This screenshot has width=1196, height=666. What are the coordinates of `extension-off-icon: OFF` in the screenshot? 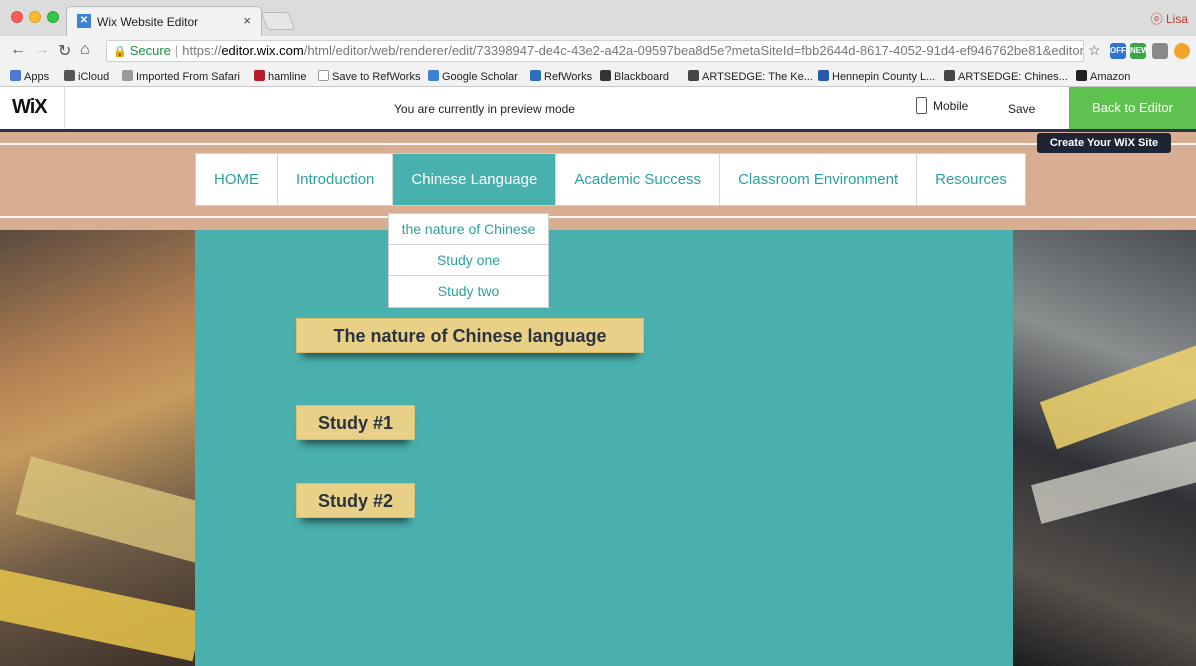 It's located at (1118, 51).